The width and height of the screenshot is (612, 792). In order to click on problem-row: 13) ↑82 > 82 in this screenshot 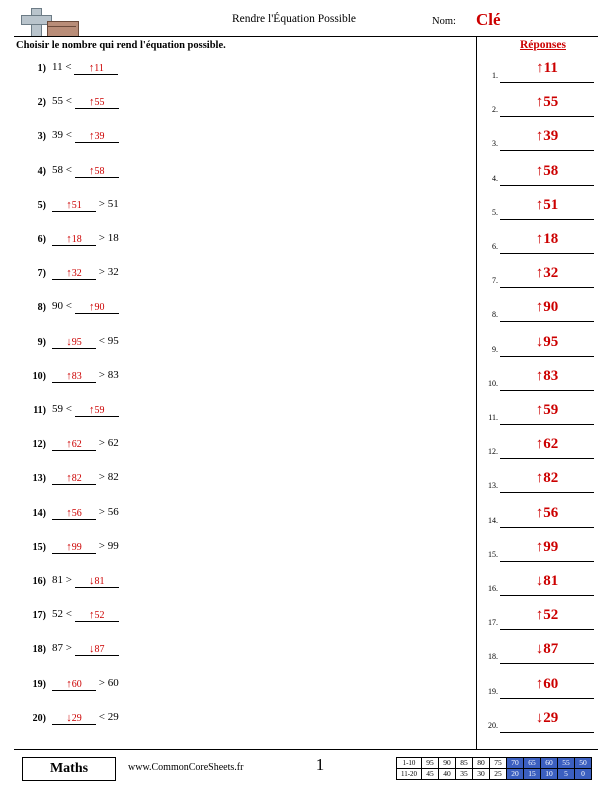, I will do `click(114, 485)`.